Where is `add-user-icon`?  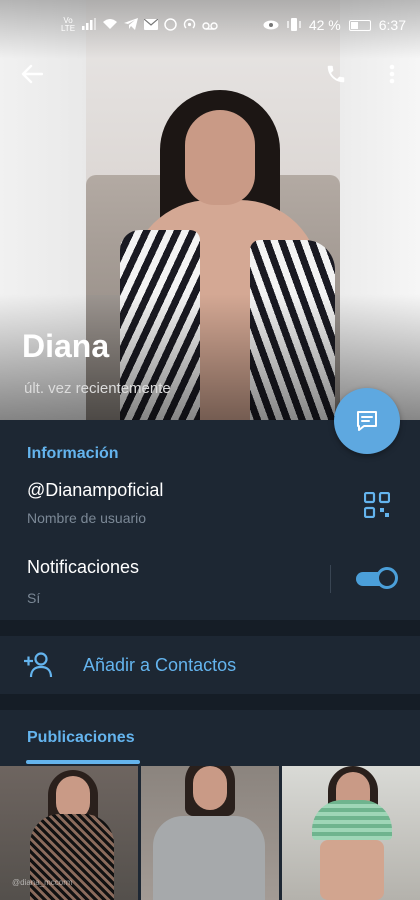
add-user-icon is located at coordinates (39, 665).